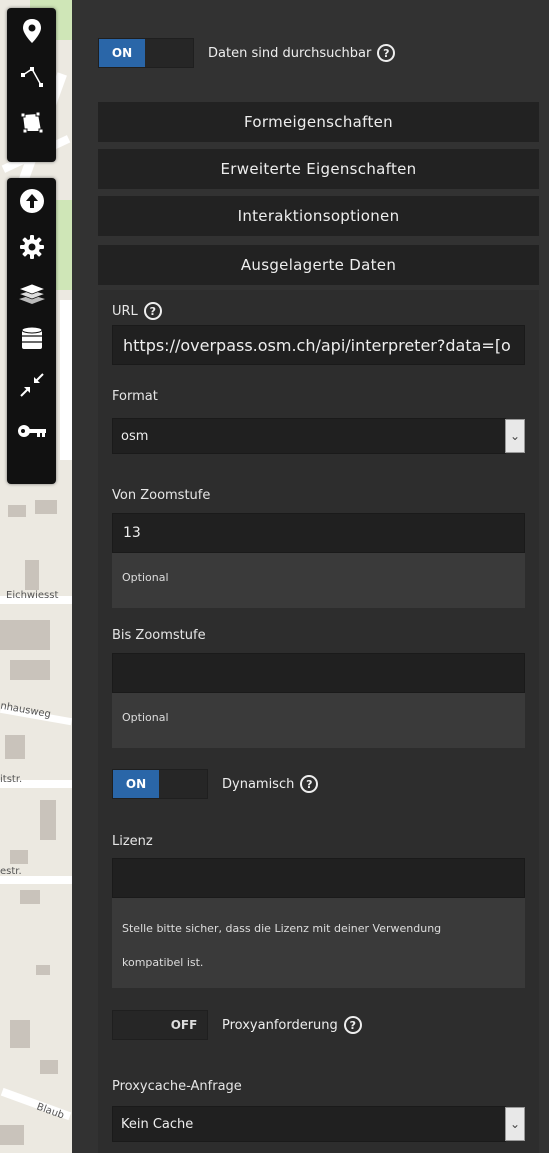  I want to click on draw-polygon-button, so click(31, 123).